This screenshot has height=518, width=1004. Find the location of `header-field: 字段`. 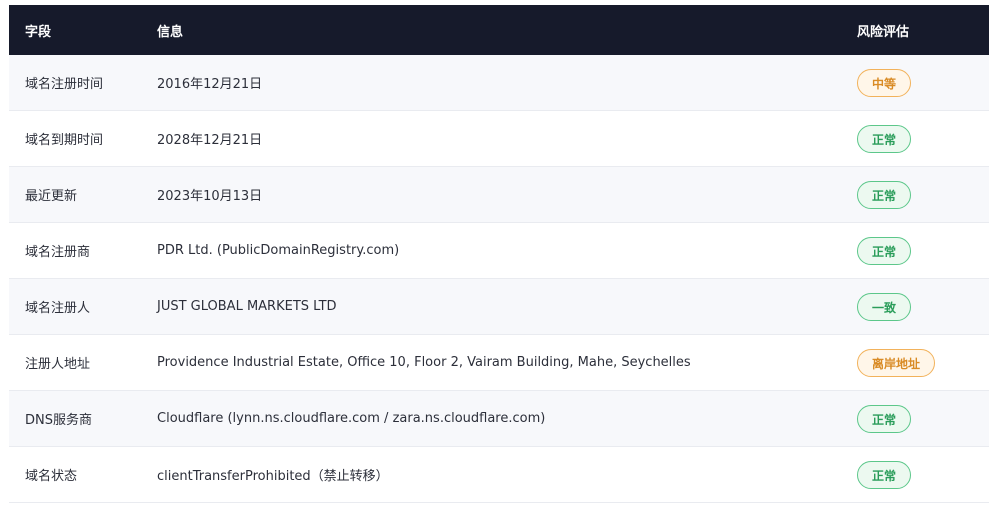

header-field: 字段 is located at coordinates (38, 32).